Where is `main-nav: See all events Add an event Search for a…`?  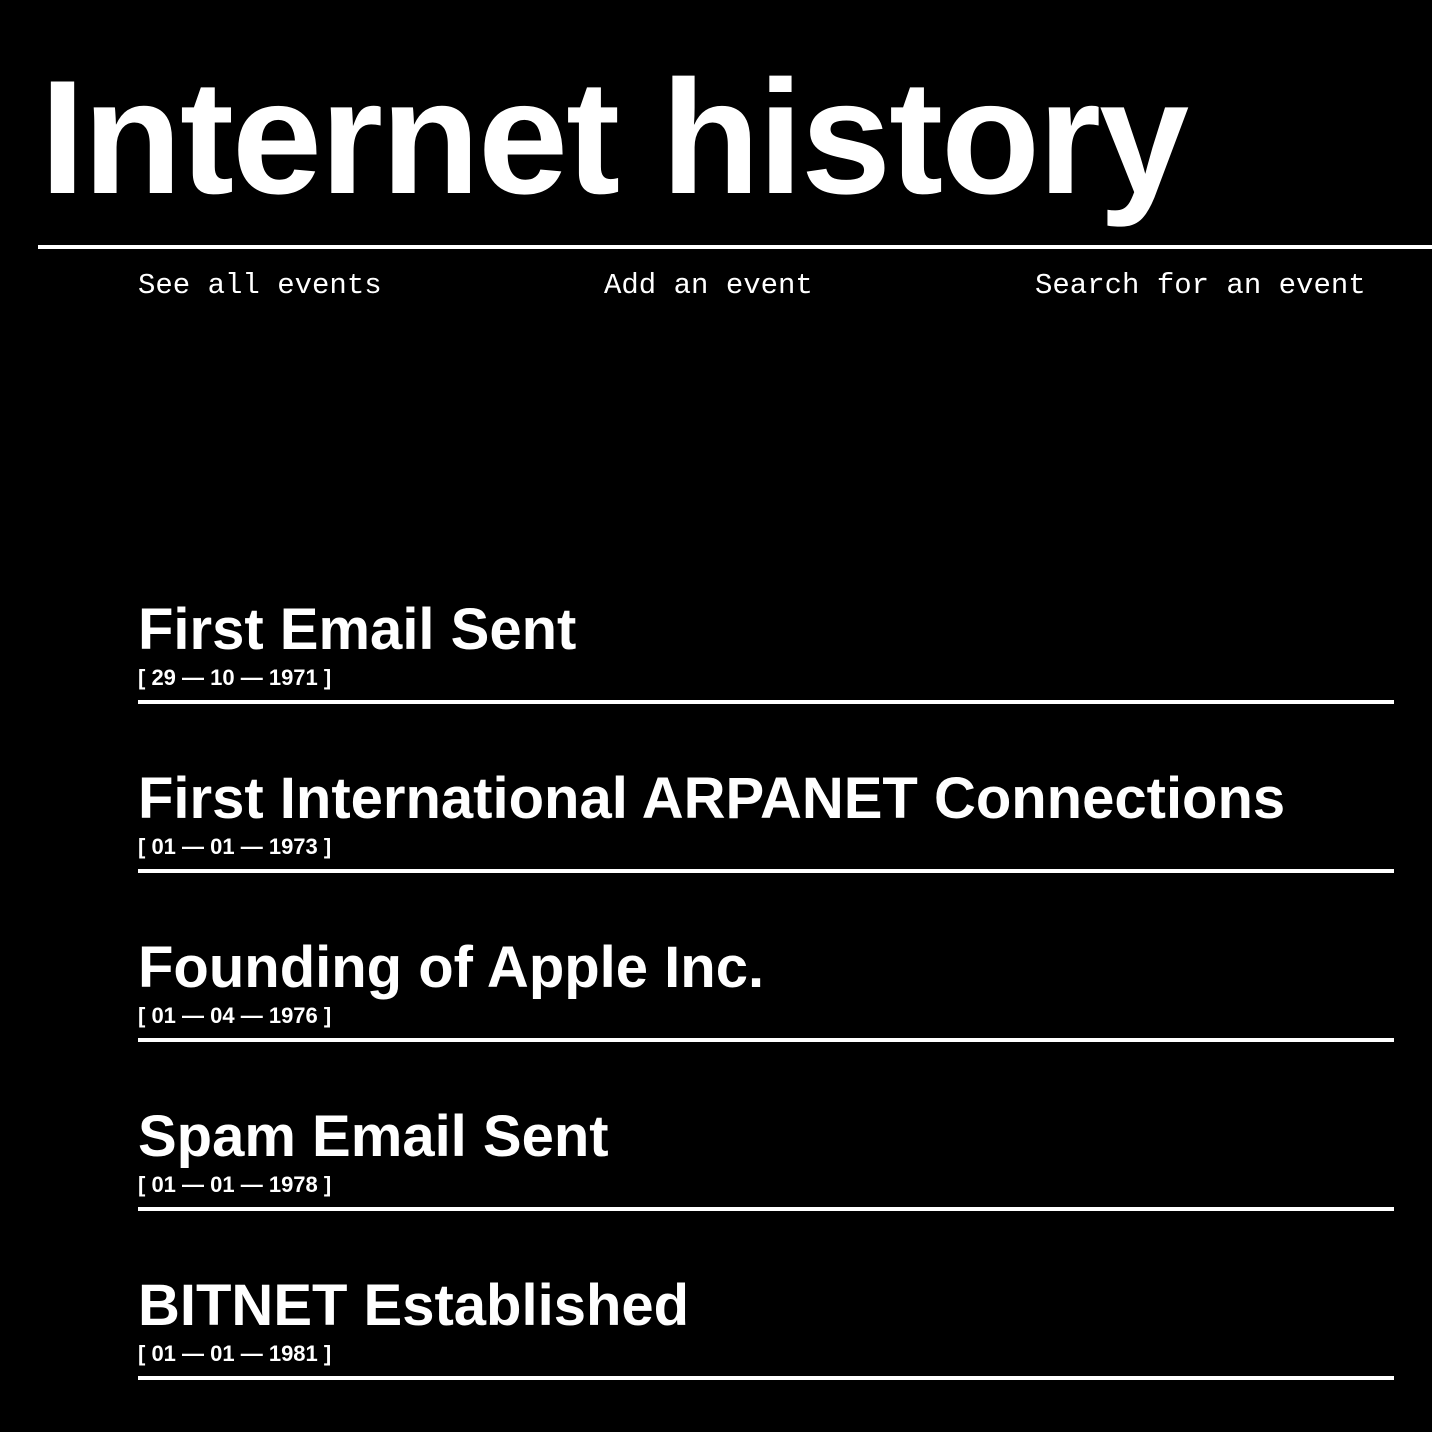
main-nav: See all events Add an event Search for a… is located at coordinates (716, 288).